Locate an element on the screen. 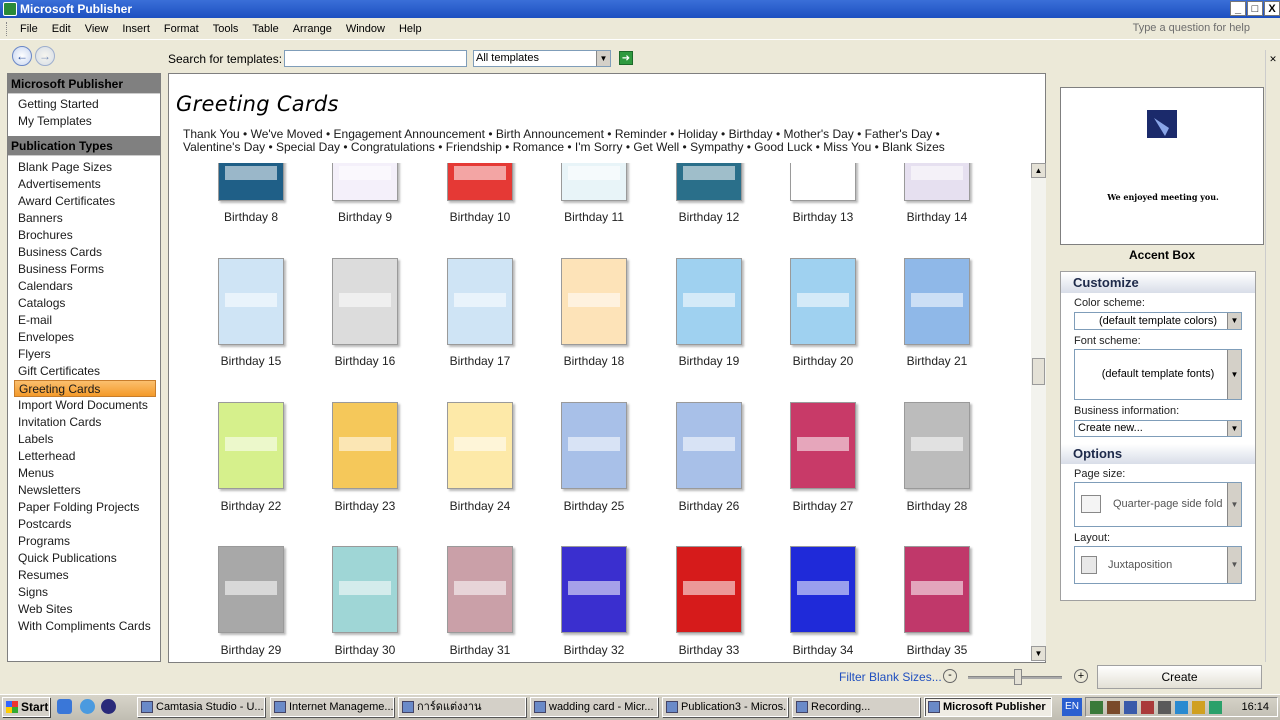 Image resolution: width=1280 pixels, height=720 pixels. zoom-slider-thumb is located at coordinates (1018, 677).